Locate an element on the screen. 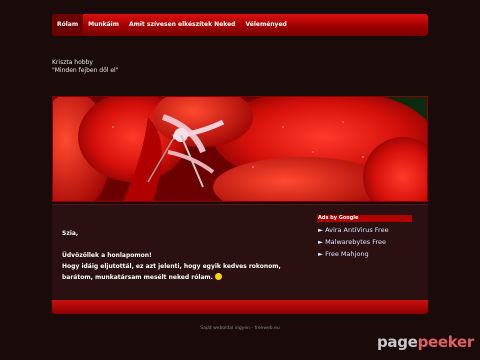 The width and height of the screenshot is (480, 360). nav-item-rolam: Rólam is located at coordinates (68, 25).